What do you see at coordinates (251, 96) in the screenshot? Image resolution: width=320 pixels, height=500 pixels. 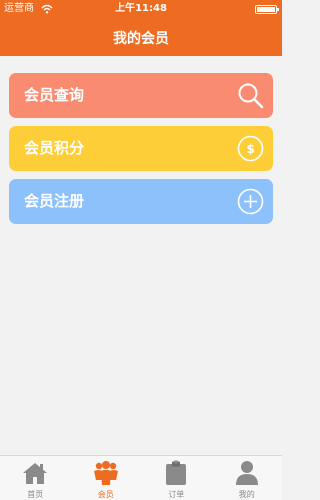 I see `search-icon` at bounding box center [251, 96].